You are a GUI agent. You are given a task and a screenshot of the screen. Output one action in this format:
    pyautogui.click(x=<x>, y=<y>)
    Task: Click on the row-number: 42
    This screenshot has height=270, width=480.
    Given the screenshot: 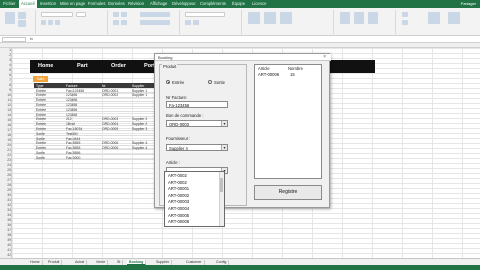 What is the action you would take?
    pyautogui.click(x=6, y=255)
    